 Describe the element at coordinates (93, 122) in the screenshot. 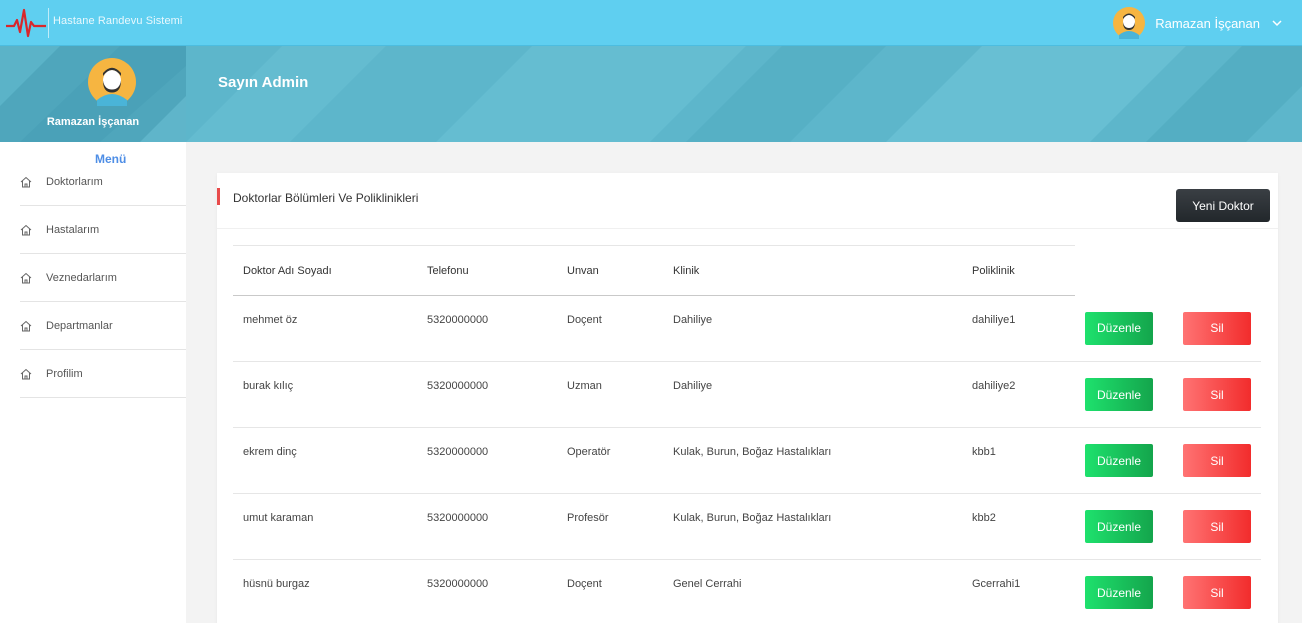

I see `sidebar-user-name: Ramazan İşçanan` at that location.